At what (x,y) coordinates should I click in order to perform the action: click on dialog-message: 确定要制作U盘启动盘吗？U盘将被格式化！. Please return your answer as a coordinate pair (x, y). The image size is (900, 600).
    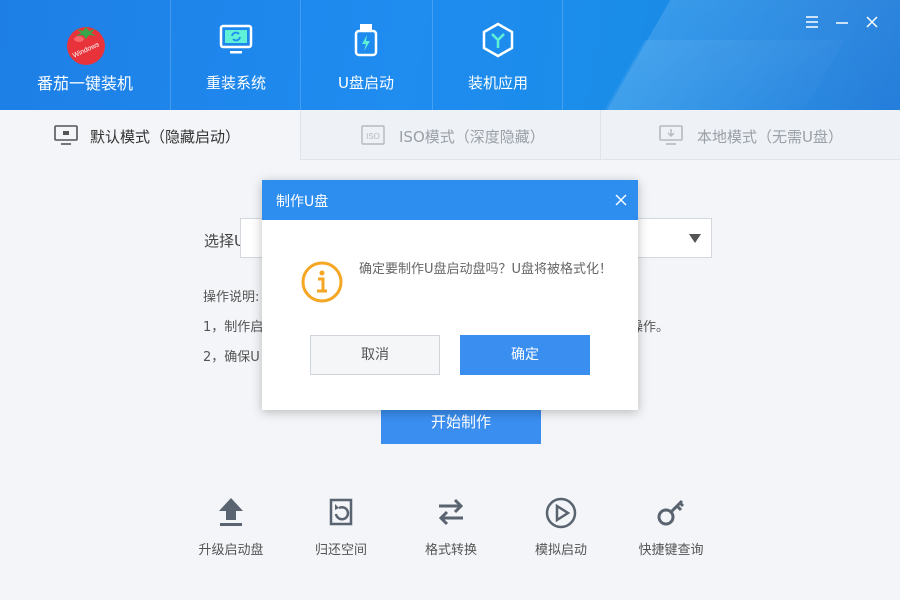
    Looking at the image, I should click on (486, 269).